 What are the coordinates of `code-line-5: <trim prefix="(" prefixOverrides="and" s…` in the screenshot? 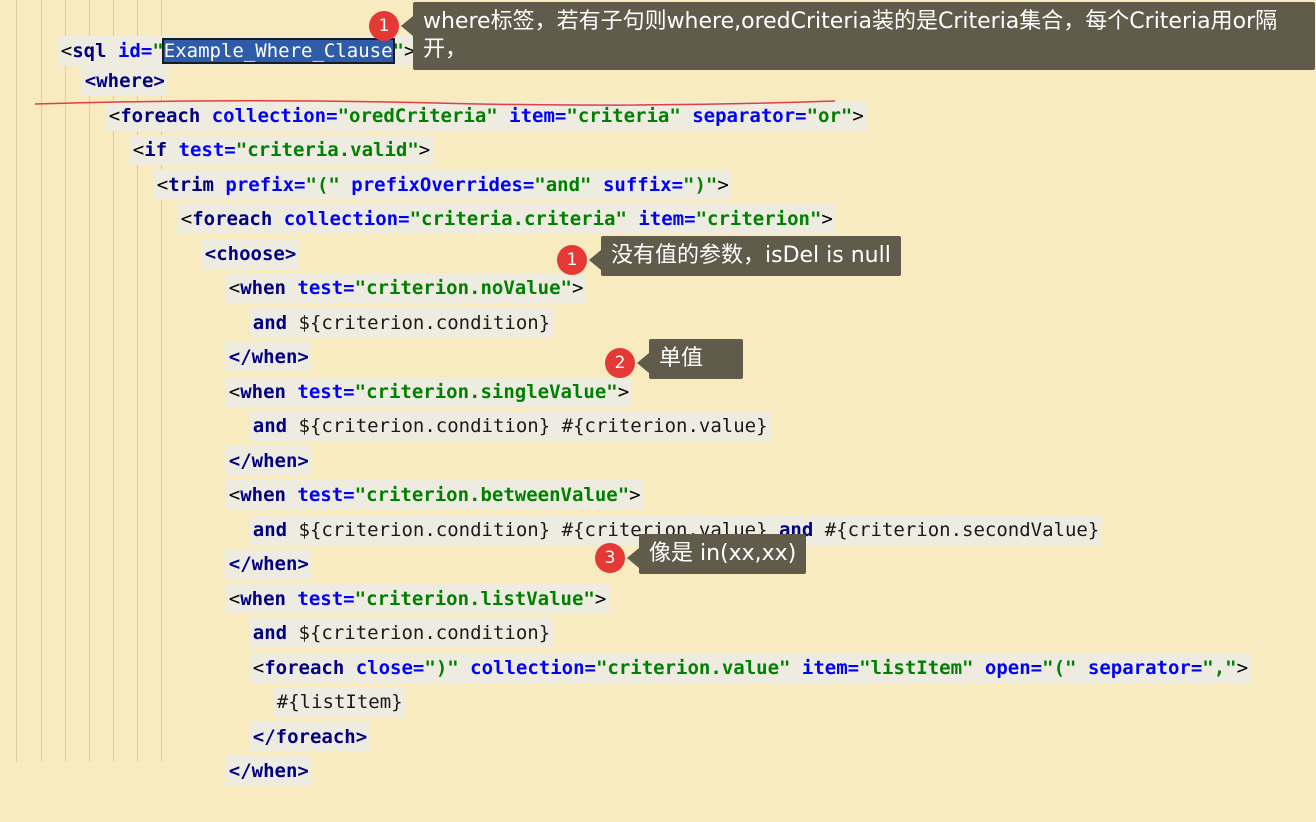 It's located at (420, 167).